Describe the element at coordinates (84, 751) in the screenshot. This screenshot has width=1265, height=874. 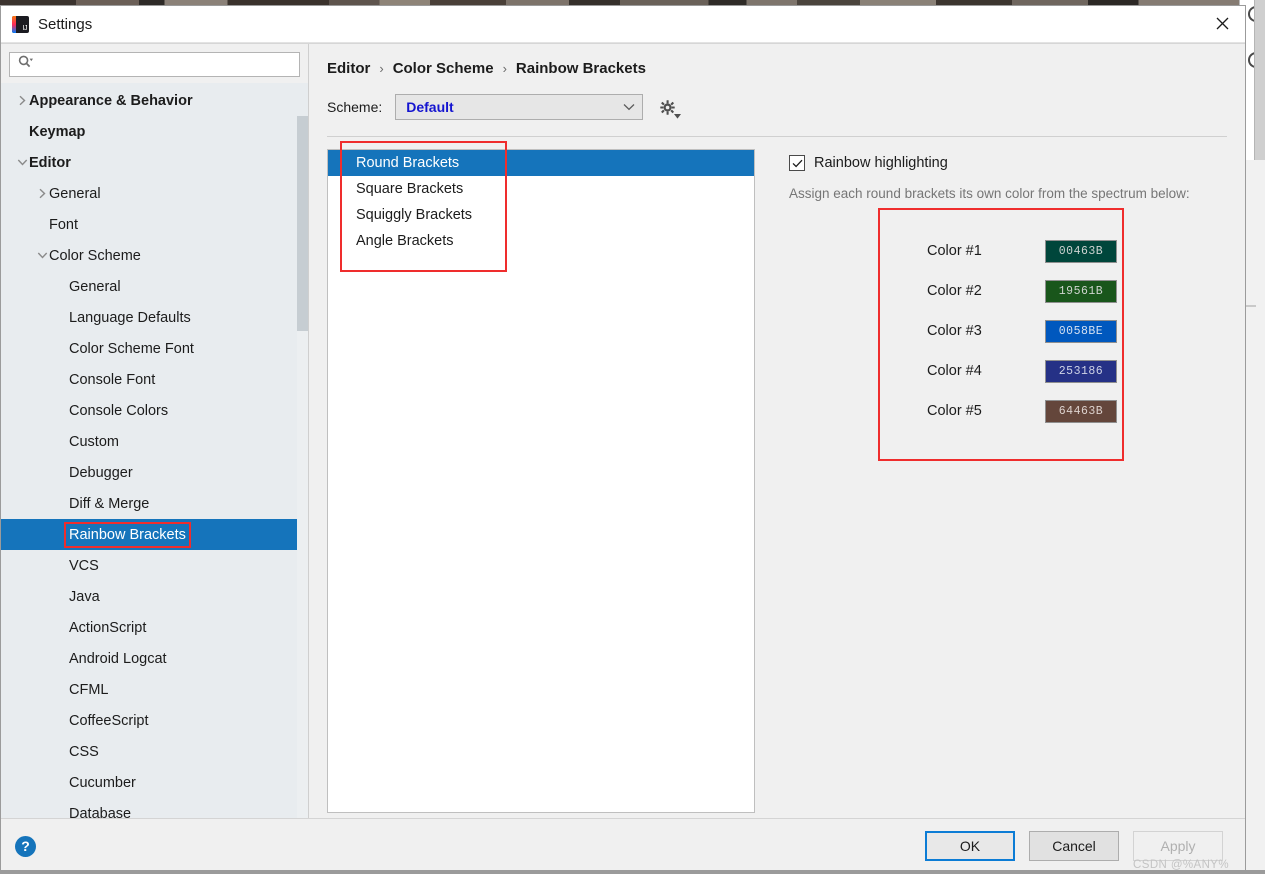
I see `sidebar-item-label: CSS` at that location.